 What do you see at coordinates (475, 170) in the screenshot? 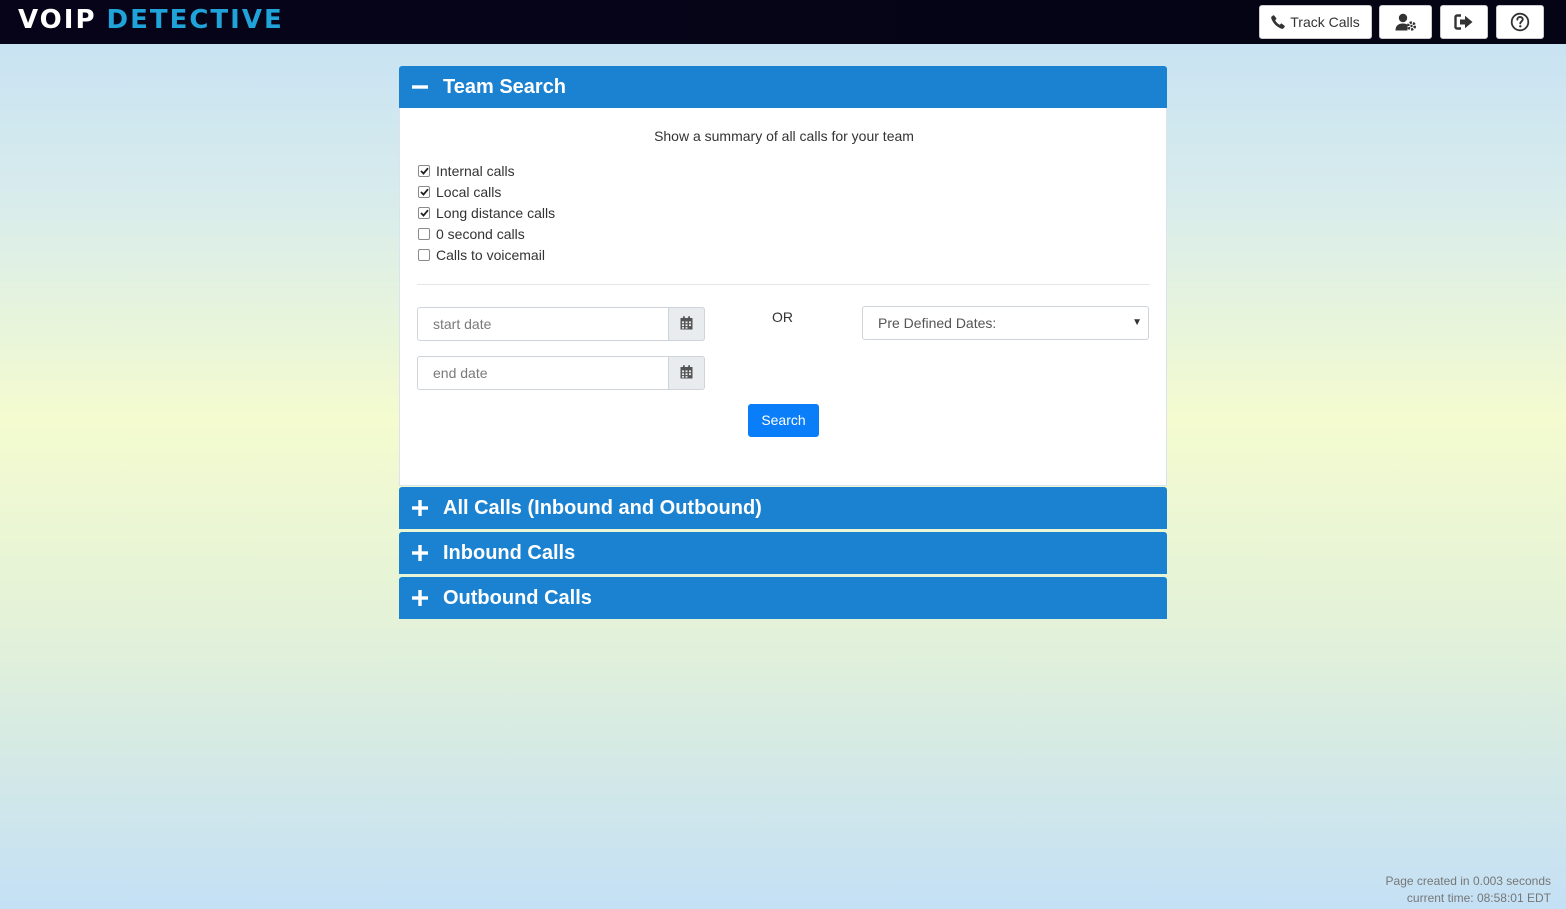
I see `checkbox-label: Internal calls` at bounding box center [475, 170].